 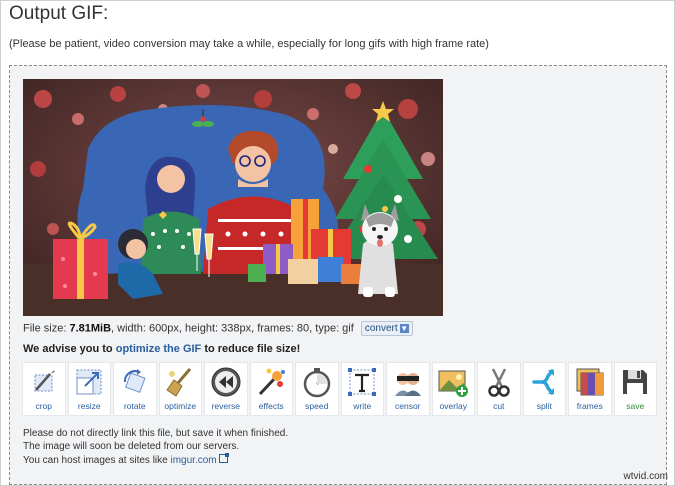 What do you see at coordinates (381, 328) in the screenshot?
I see `convert-label: convert` at bounding box center [381, 328].